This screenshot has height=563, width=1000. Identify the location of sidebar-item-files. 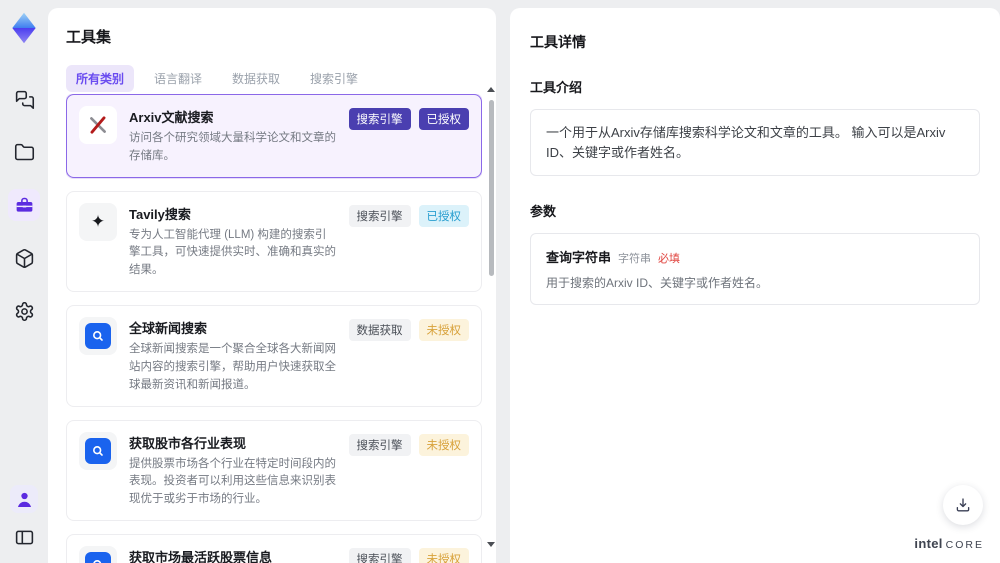
(24, 152).